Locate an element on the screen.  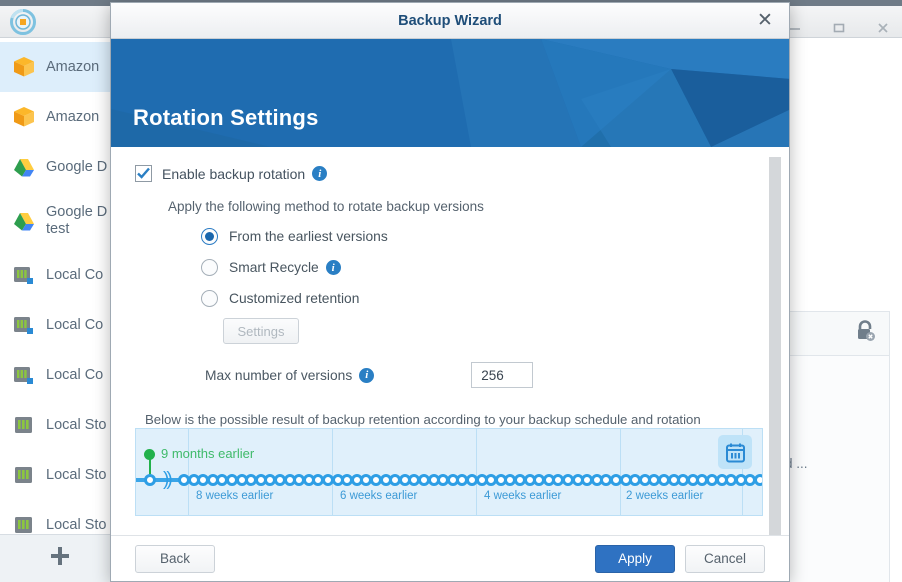
timeline-tick-label-1: 6 weeks earlier is located at coordinates (379, 496).